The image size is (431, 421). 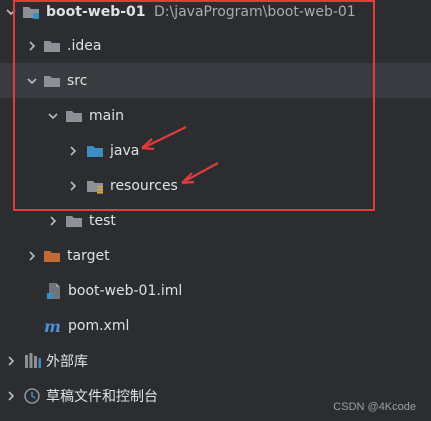 I want to click on tree-item-label: pom.xml, so click(x=99, y=325).